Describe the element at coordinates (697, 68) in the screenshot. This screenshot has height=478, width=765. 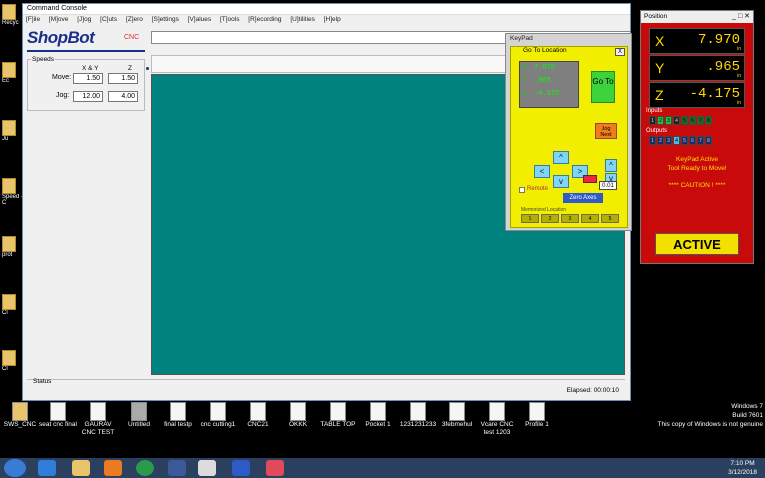
I see `y-readout: Y .965 in` at that location.